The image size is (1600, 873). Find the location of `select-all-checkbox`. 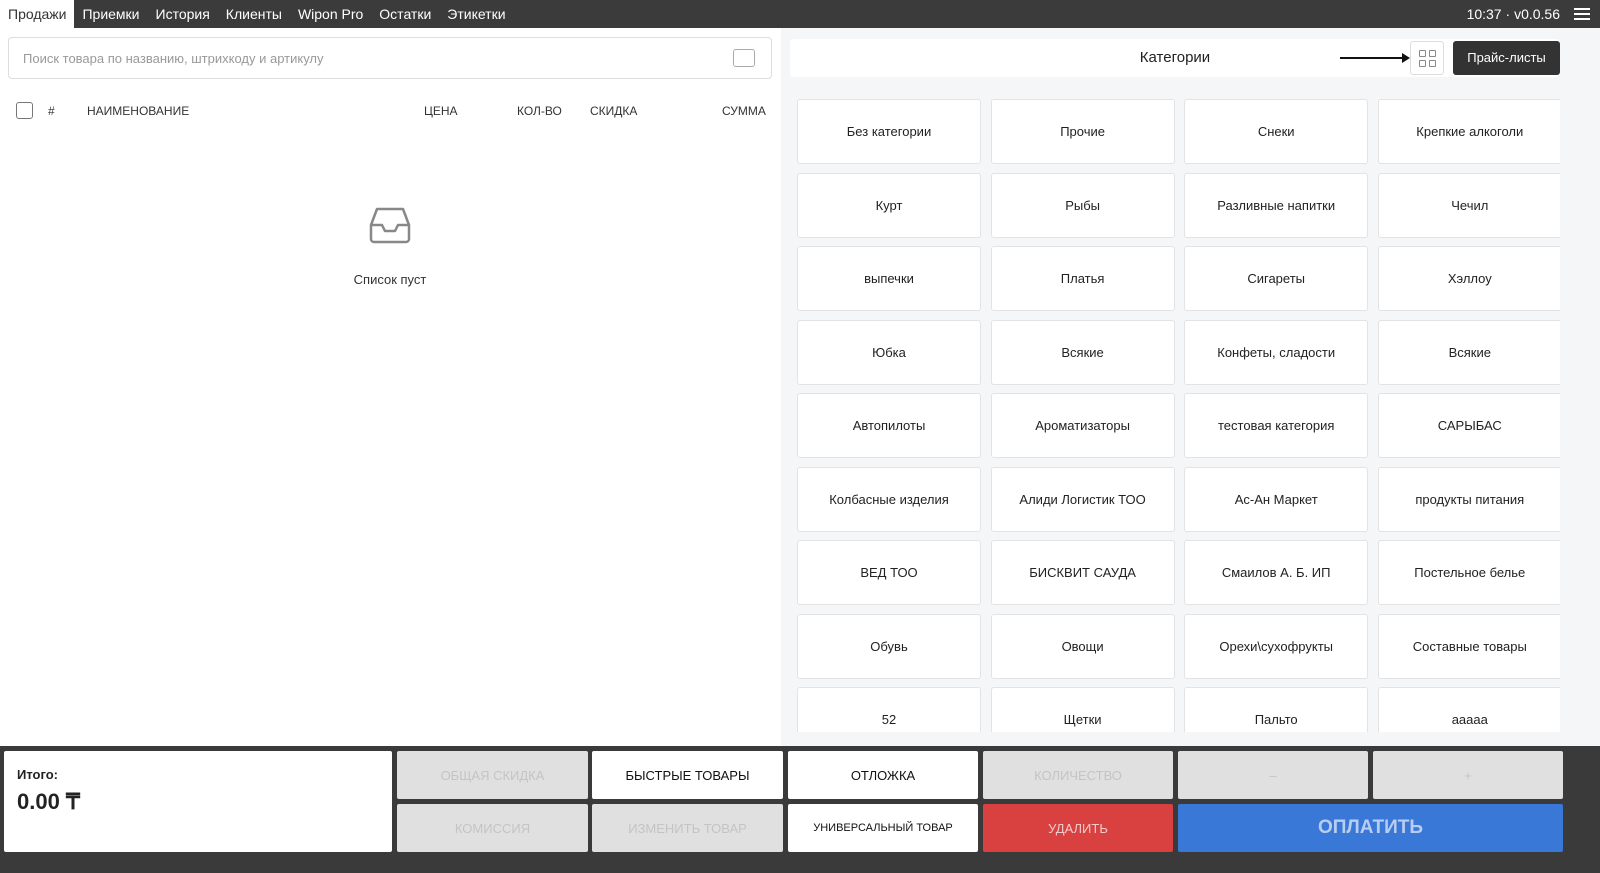

select-all-checkbox is located at coordinates (24, 110).